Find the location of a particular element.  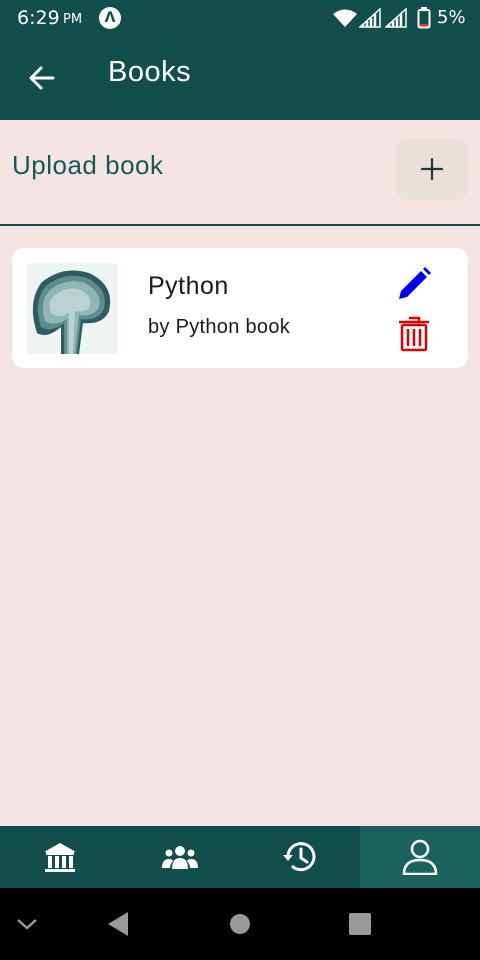

upload-section: Upload book is located at coordinates (240, 172).